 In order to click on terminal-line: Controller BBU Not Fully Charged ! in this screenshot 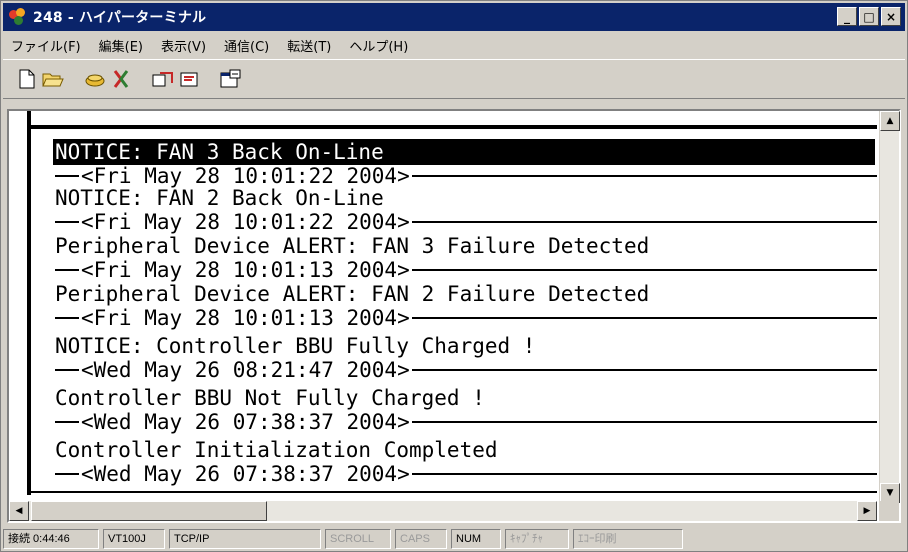, I will do `click(270, 398)`.